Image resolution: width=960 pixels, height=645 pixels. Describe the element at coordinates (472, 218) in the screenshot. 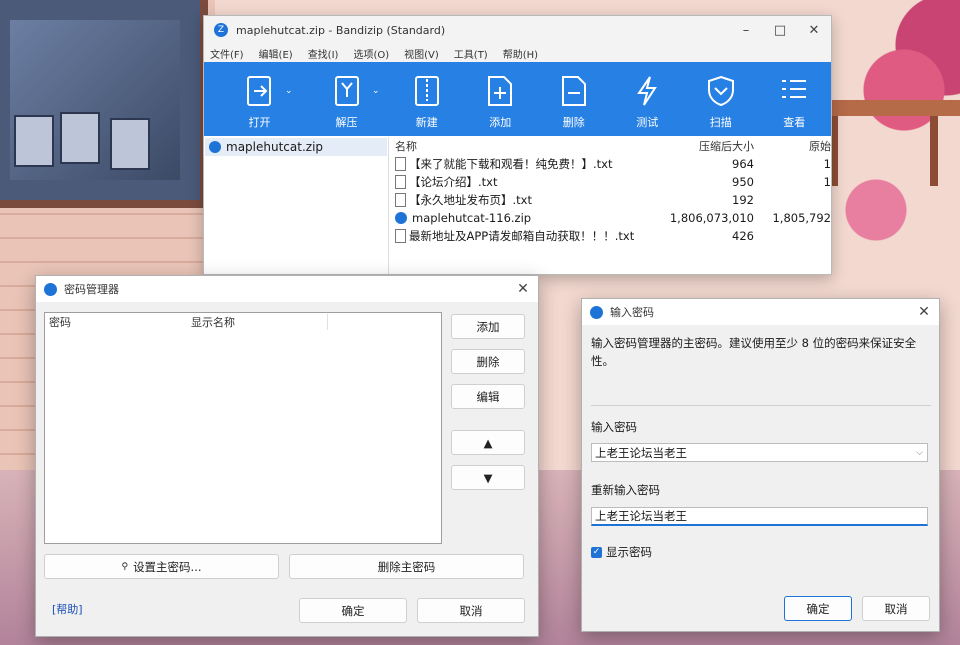

I see `file-name: maplehutcat-116.zip` at that location.